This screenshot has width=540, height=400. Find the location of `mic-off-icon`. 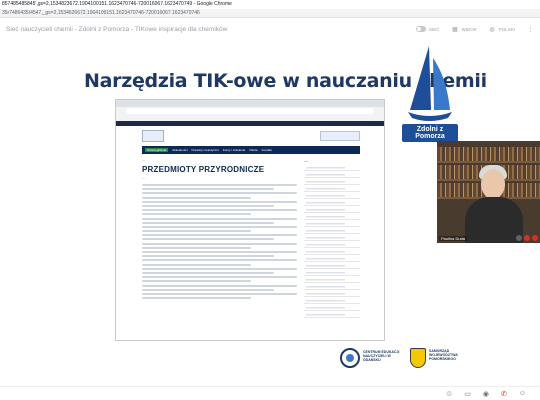

mic-off-icon is located at coordinates (527, 238).